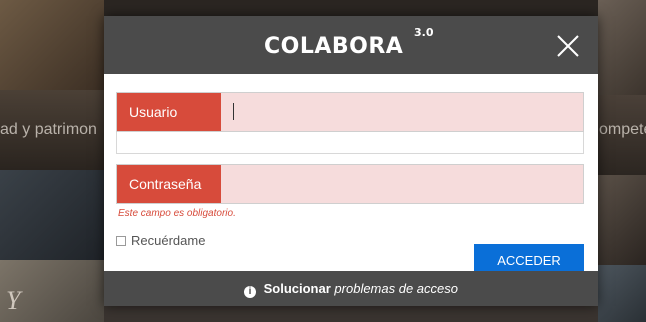  What do you see at coordinates (169, 112) in the screenshot?
I see `username-label: Usuario` at bounding box center [169, 112].